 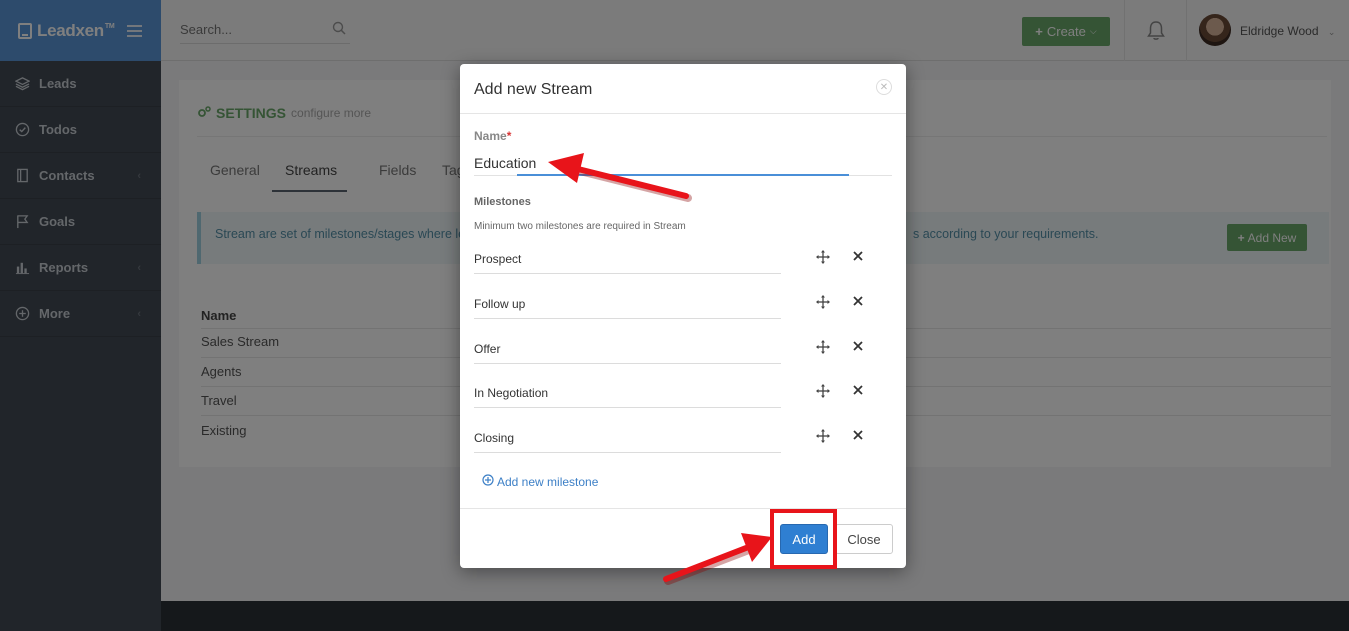 I want to click on modal-footer-divider, so click(x=683, y=508).